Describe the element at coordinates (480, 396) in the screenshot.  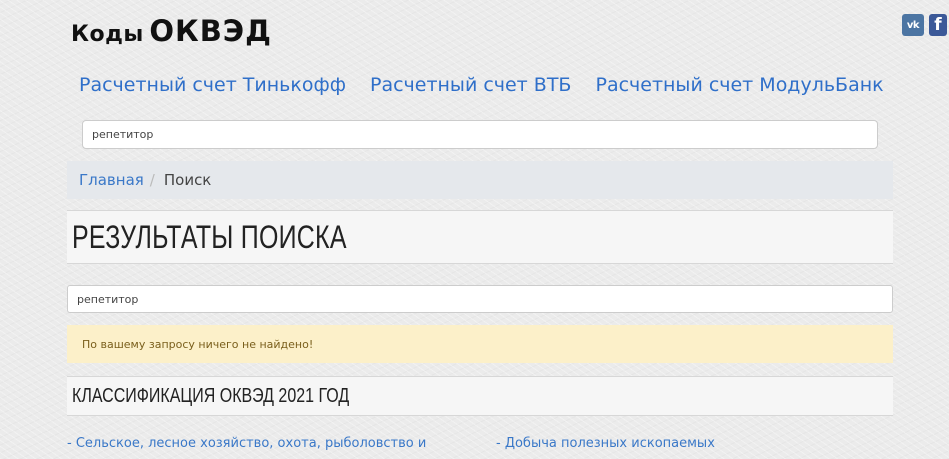
I see `section-title-box: КЛАССИФИКАЦИЯ ОКВЭД 2021 ГОД` at that location.